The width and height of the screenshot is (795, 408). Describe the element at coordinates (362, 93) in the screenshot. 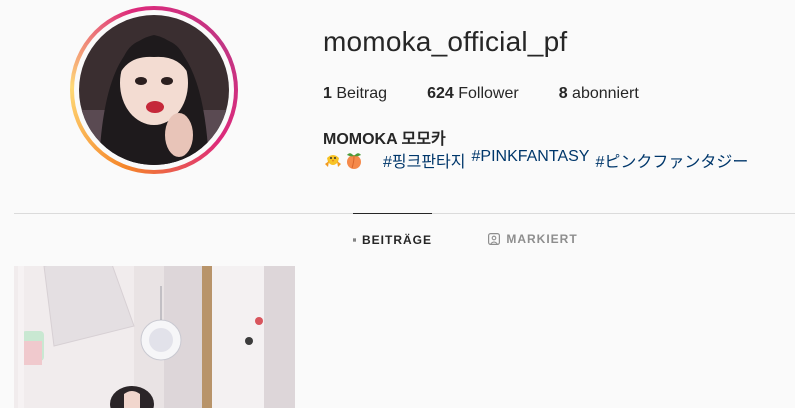

I see `posts-label: Beitrag` at that location.